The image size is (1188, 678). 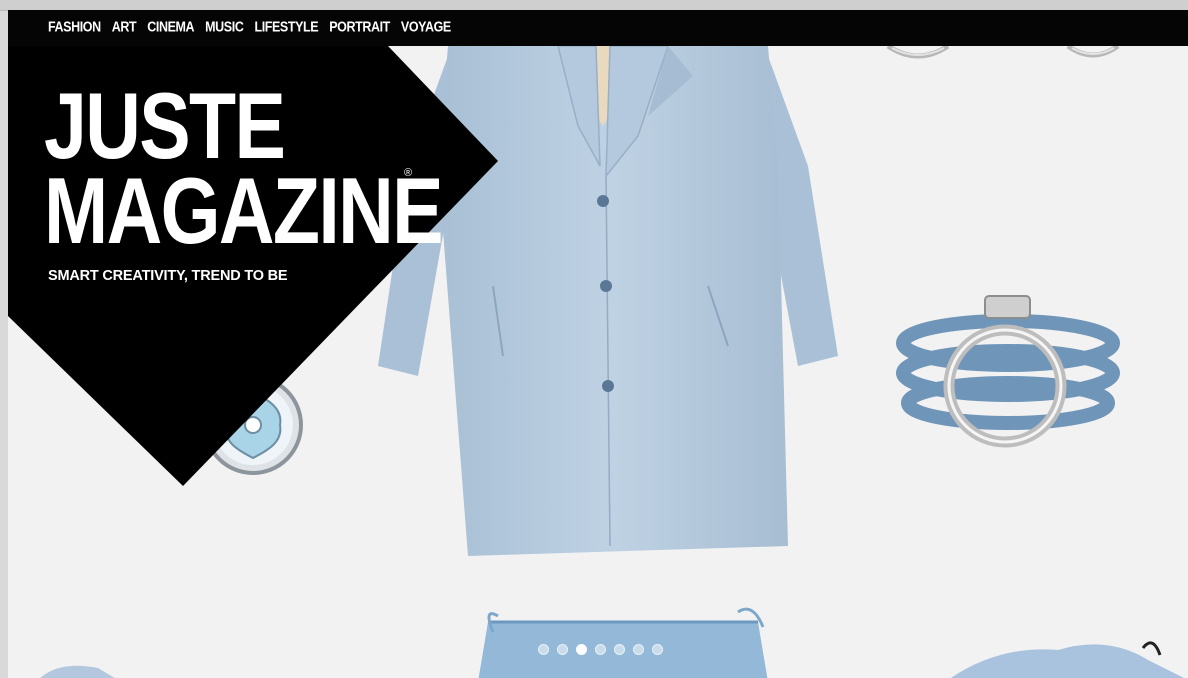 What do you see at coordinates (408, 173) in the screenshot?
I see `registered-mark: ®` at bounding box center [408, 173].